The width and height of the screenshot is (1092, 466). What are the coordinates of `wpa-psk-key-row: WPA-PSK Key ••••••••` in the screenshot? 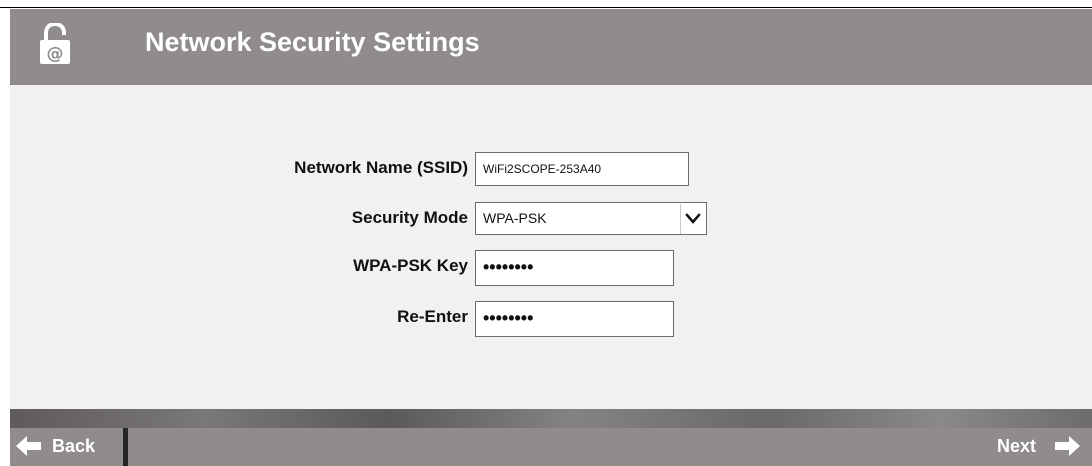 It's located at (551, 267).